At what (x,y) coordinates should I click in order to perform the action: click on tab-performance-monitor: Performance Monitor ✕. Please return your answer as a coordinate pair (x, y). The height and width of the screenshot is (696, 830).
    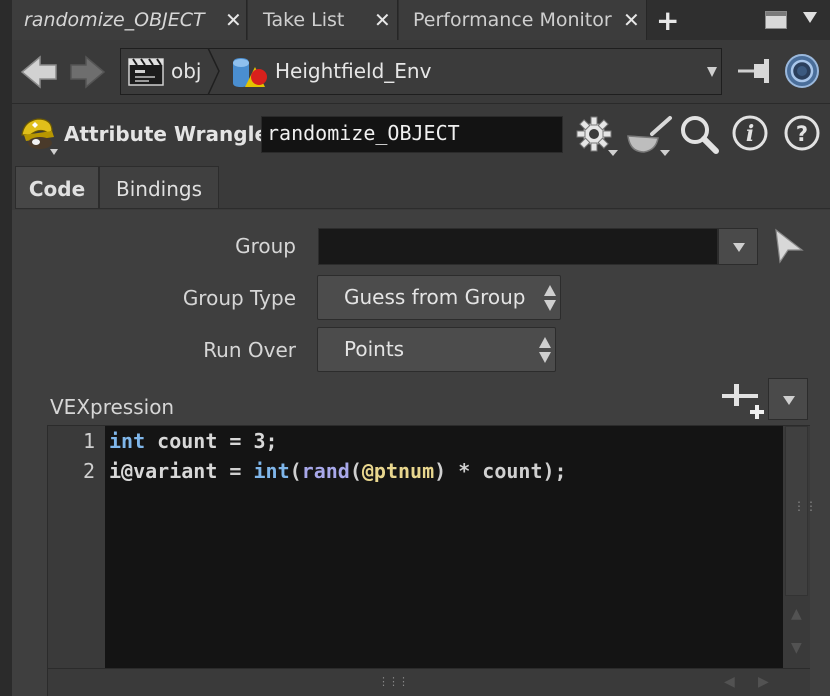
    Looking at the image, I should click on (523, 20).